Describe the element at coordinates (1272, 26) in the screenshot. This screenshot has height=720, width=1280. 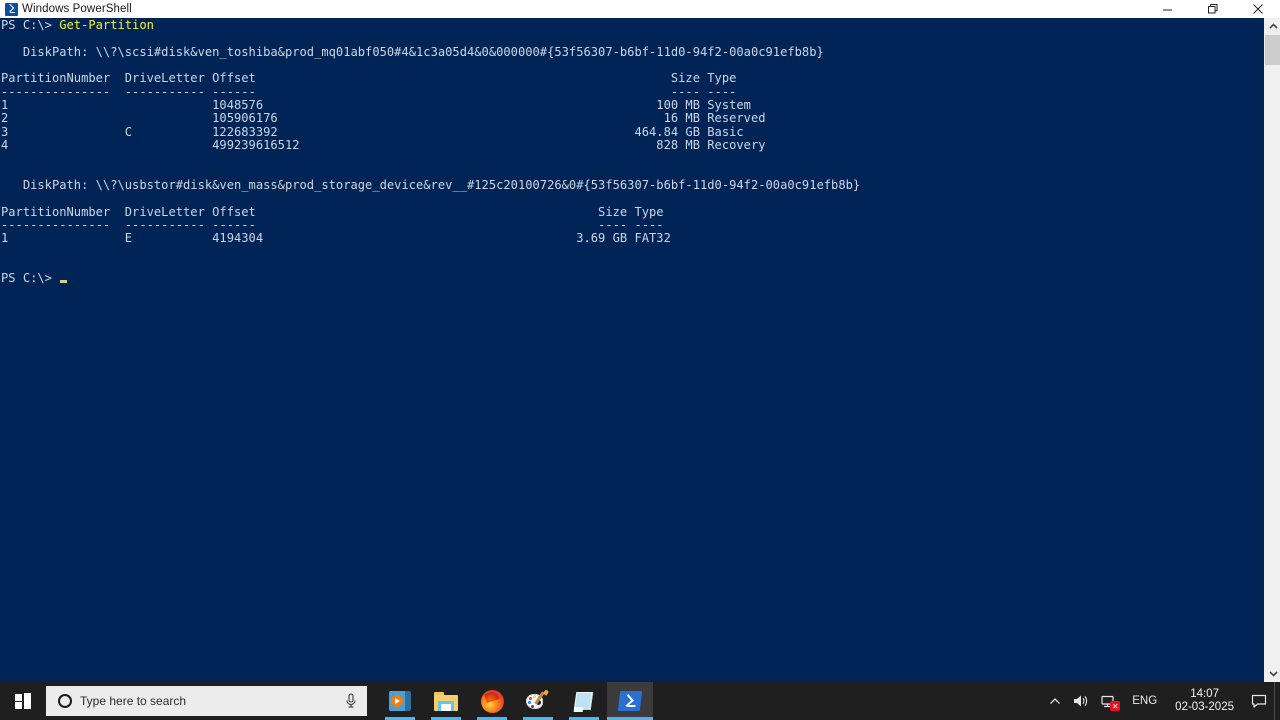
I see `scroll-up-icon` at that location.